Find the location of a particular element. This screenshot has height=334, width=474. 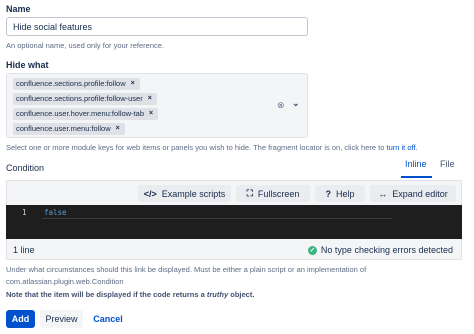

hide-what-help-suffix: . is located at coordinates (416, 147).